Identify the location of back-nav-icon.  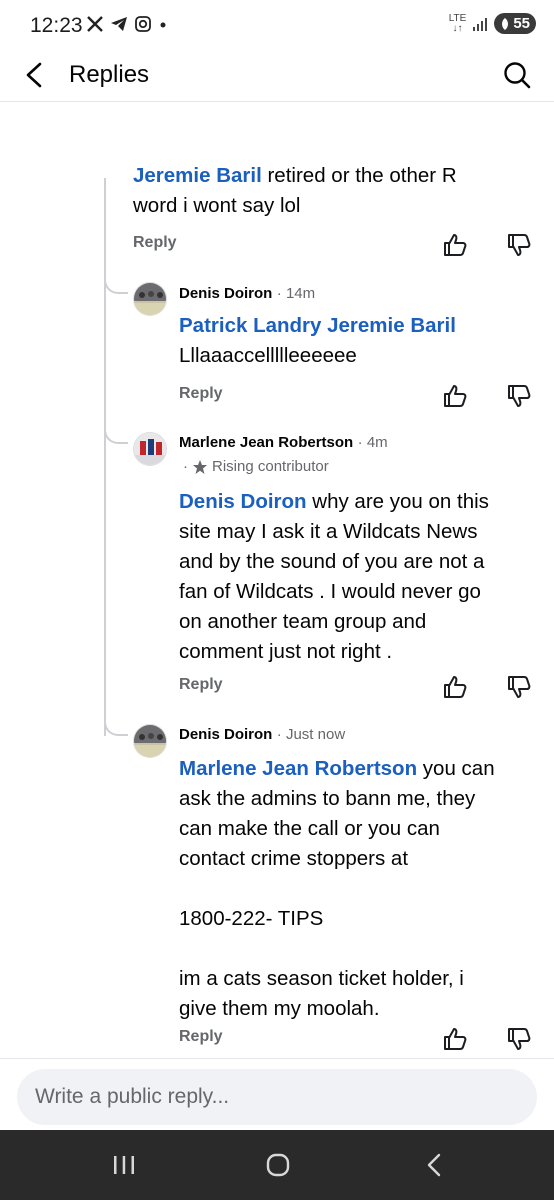
(434, 1165).